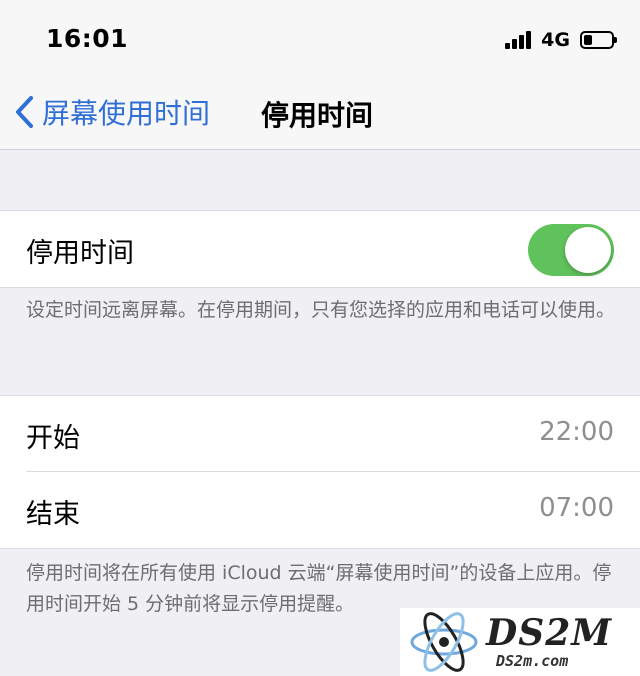 Image resolution: width=640 pixels, height=676 pixels. What do you see at coordinates (80, 253) in the screenshot?
I see `downtime-toggle-label: 停用时间` at bounding box center [80, 253].